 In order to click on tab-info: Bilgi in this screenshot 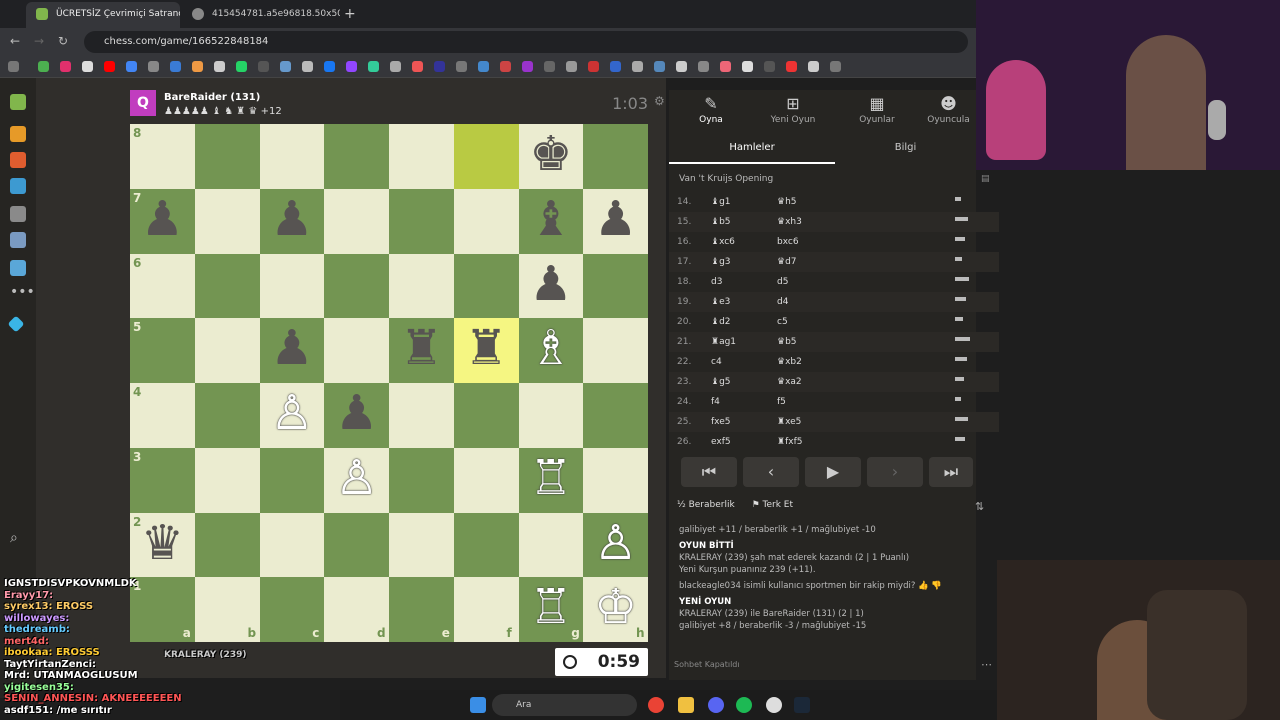, I will do `click(905, 153)`.